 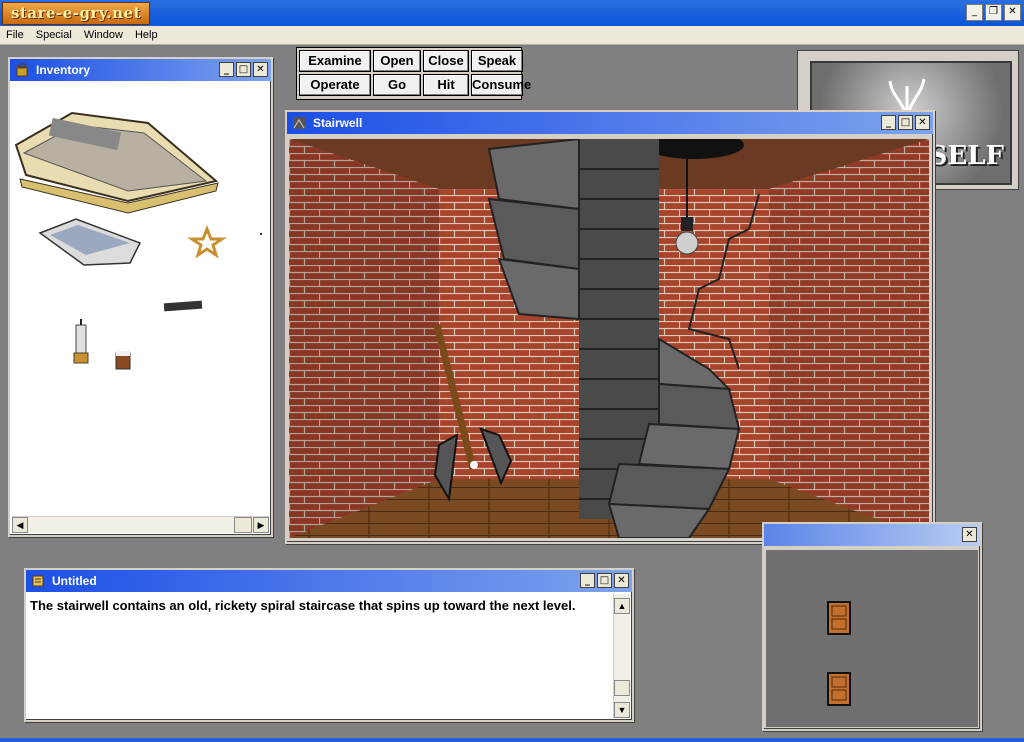 What do you see at coordinates (90, 242) in the screenshot?
I see `notebook-item` at bounding box center [90, 242].